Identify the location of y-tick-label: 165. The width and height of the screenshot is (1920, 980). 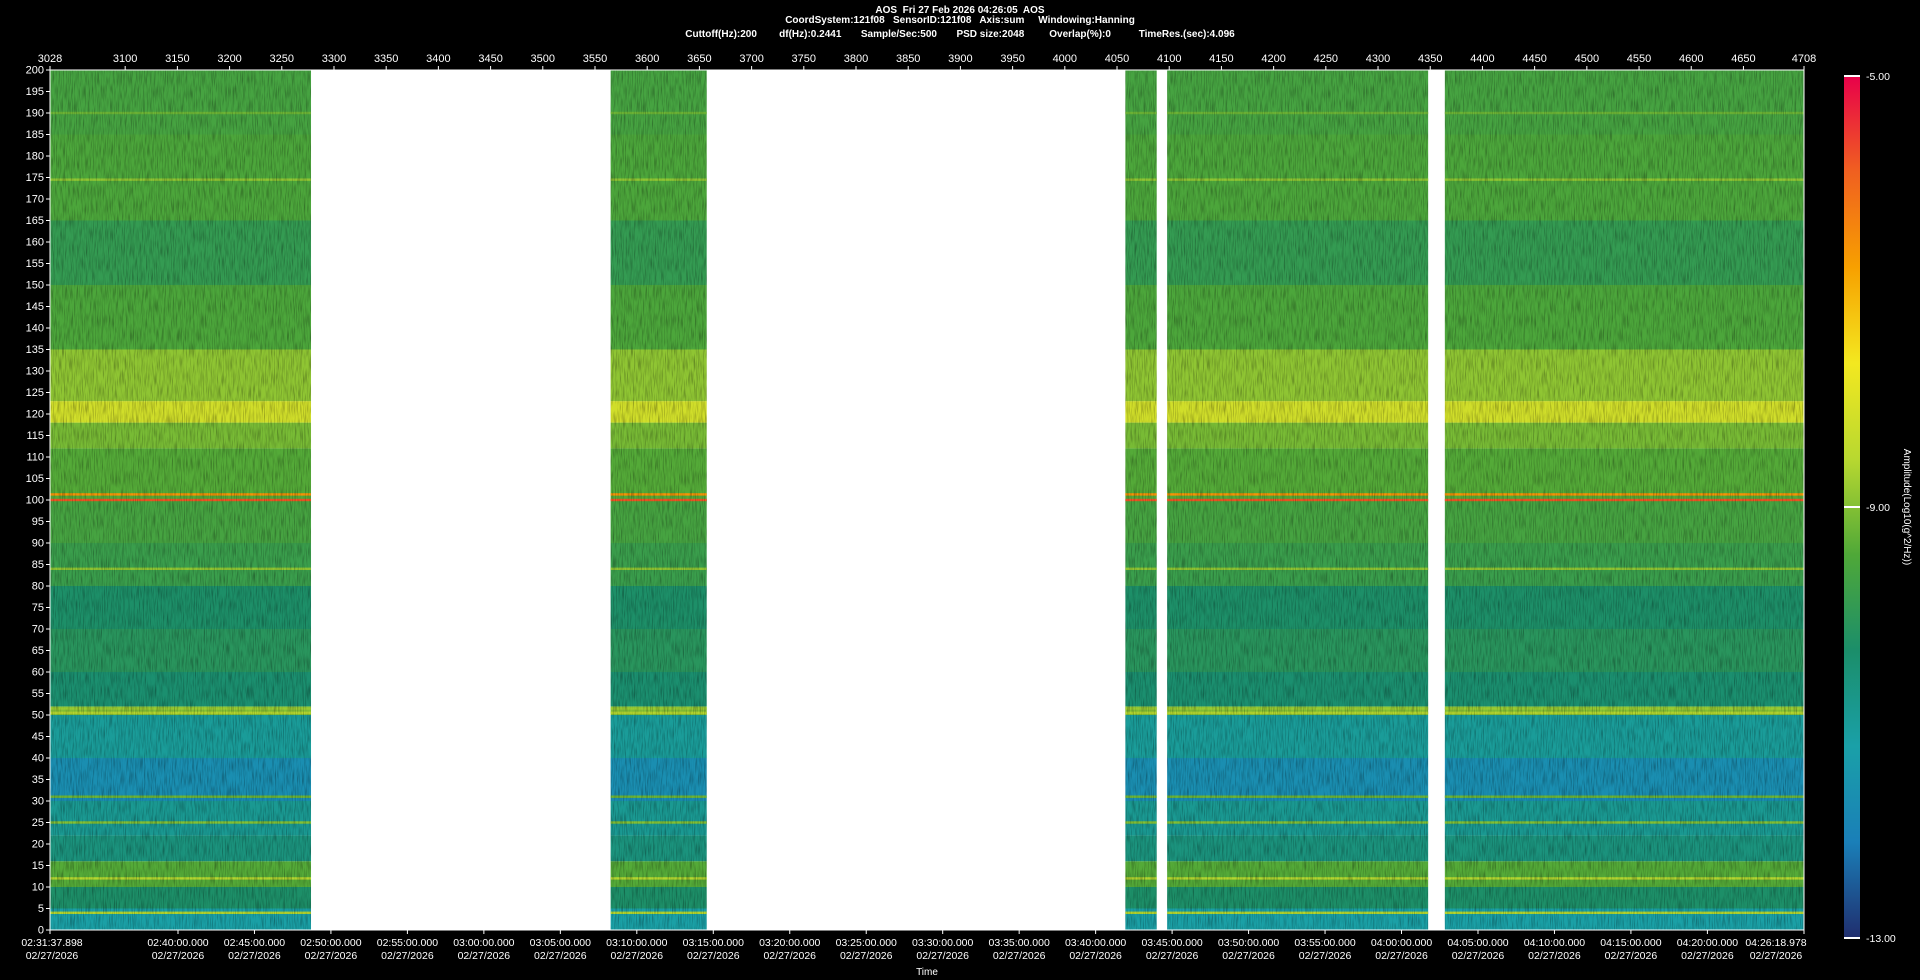
(35, 221).